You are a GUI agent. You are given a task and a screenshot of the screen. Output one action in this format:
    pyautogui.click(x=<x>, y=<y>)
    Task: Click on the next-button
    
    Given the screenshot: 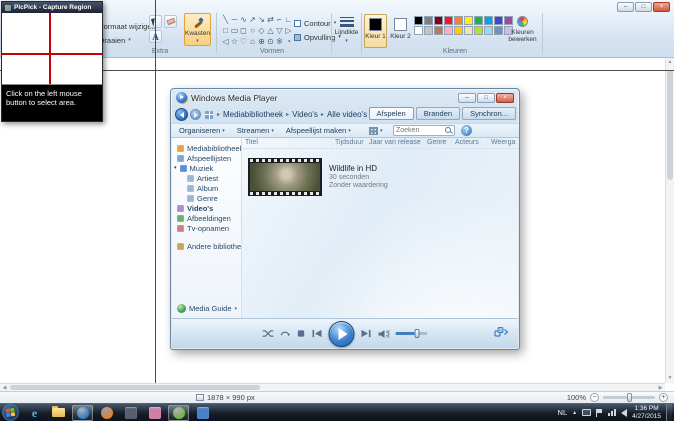 What is the action you would take?
    pyautogui.click(x=366, y=333)
    